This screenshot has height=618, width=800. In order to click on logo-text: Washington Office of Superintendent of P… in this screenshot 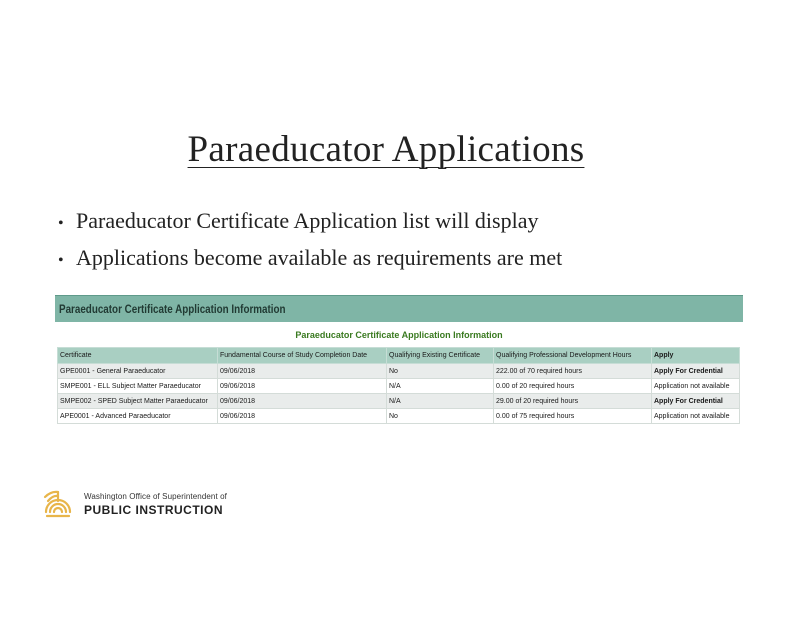, I will do `click(155, 504)`.